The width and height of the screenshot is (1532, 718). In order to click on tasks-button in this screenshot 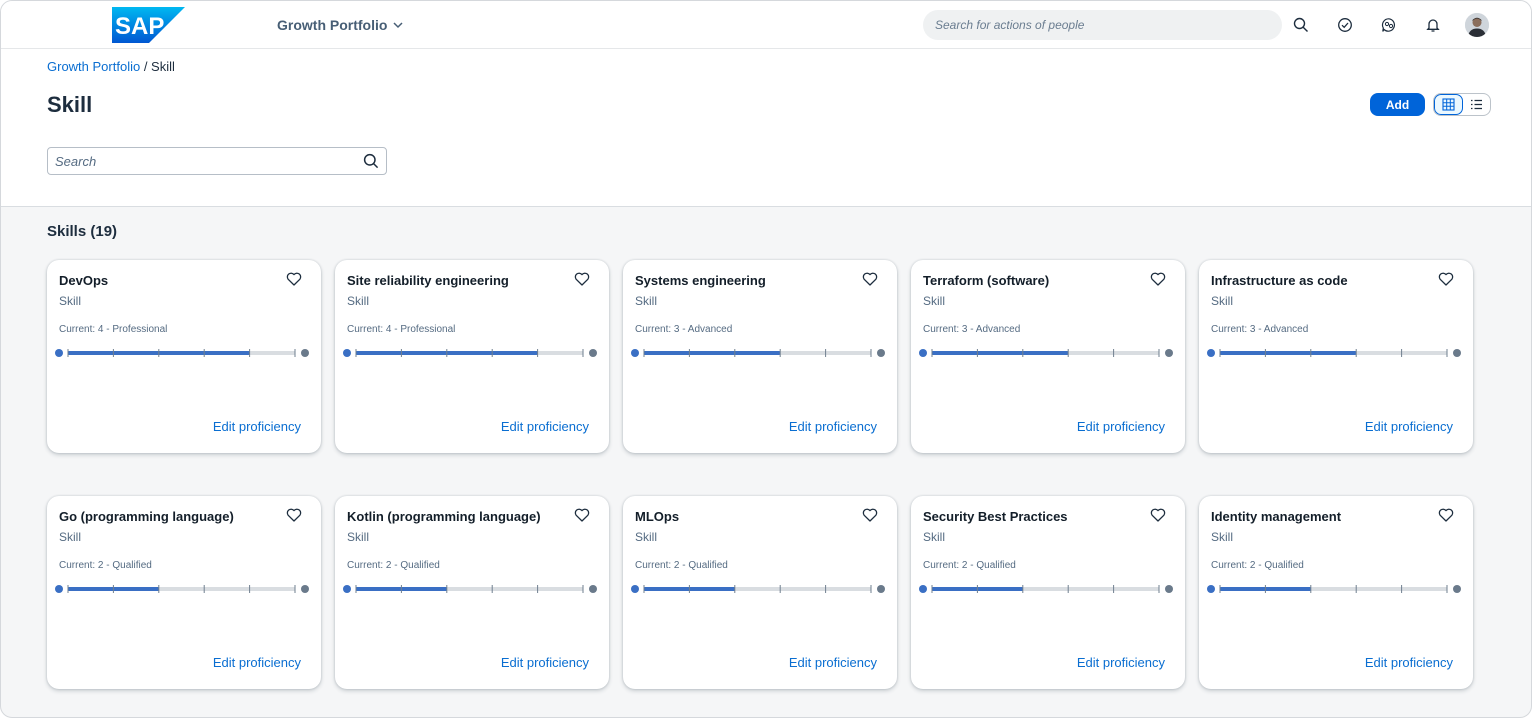, I will do `click(1345, 25)`.